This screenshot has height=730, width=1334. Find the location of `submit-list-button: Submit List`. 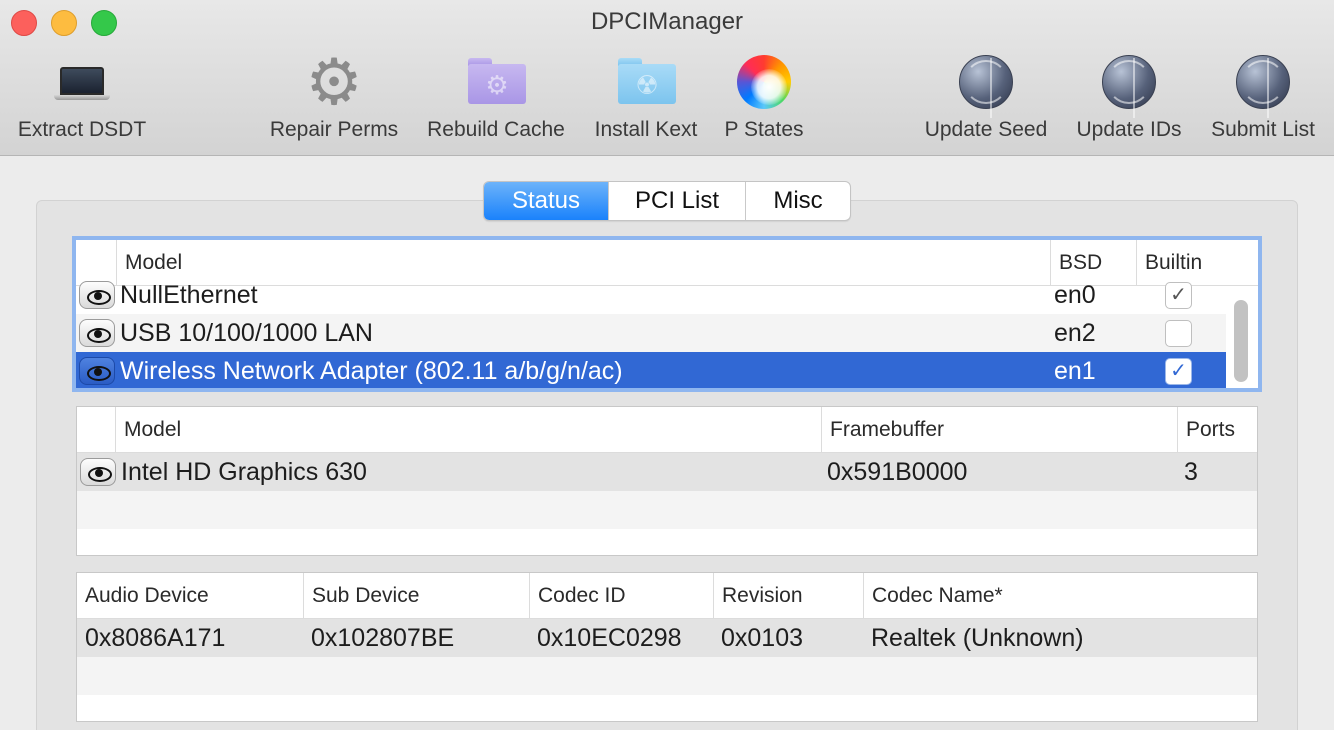

submit-list-button: Submit List is located at coordinates (1263, 100).